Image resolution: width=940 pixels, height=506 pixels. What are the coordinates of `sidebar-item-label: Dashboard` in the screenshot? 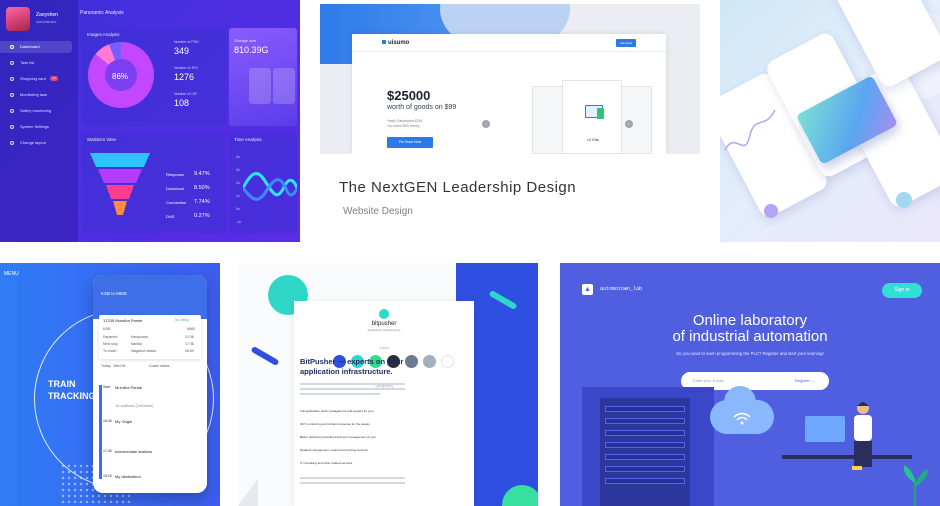 It's located at (30, 46).